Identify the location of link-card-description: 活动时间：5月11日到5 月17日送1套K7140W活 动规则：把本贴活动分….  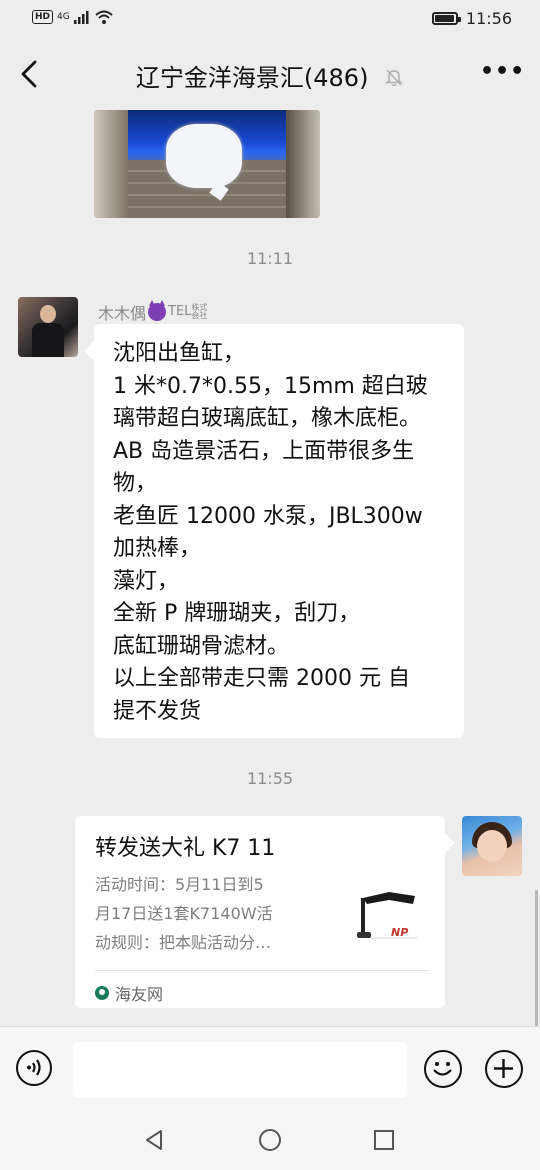
(210, 913).